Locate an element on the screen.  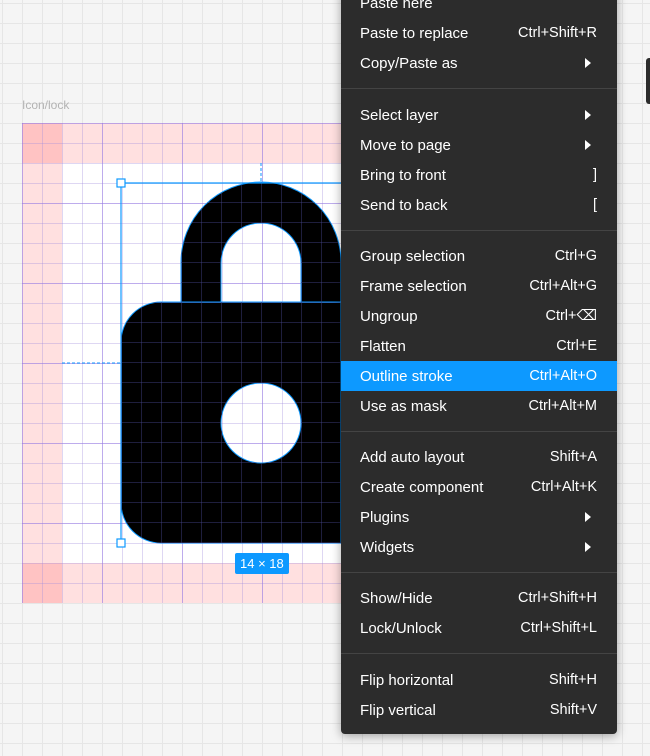
menu-item-use-as-mask: Use as mask Ctrl+Alt+M is located at coordinates (479, 406).